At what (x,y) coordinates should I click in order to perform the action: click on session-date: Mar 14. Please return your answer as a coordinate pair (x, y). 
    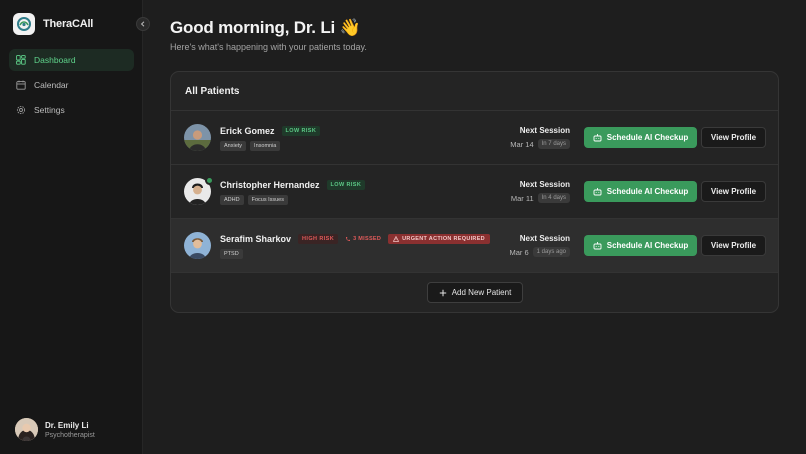
    Looking at the image, I should click on (522, 144).